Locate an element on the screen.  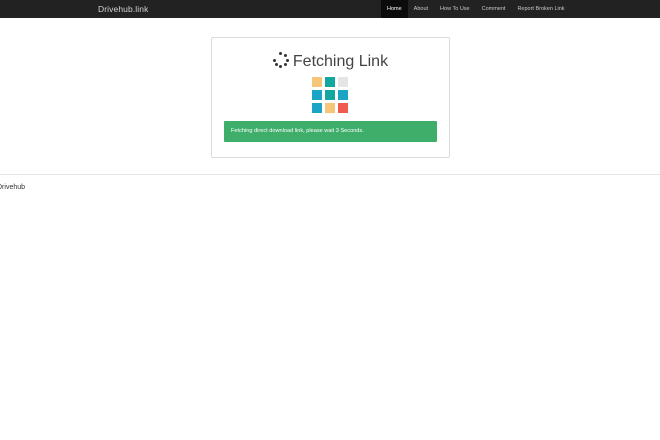
card-heading: Fetching Link is located at coordinates (330, 62).